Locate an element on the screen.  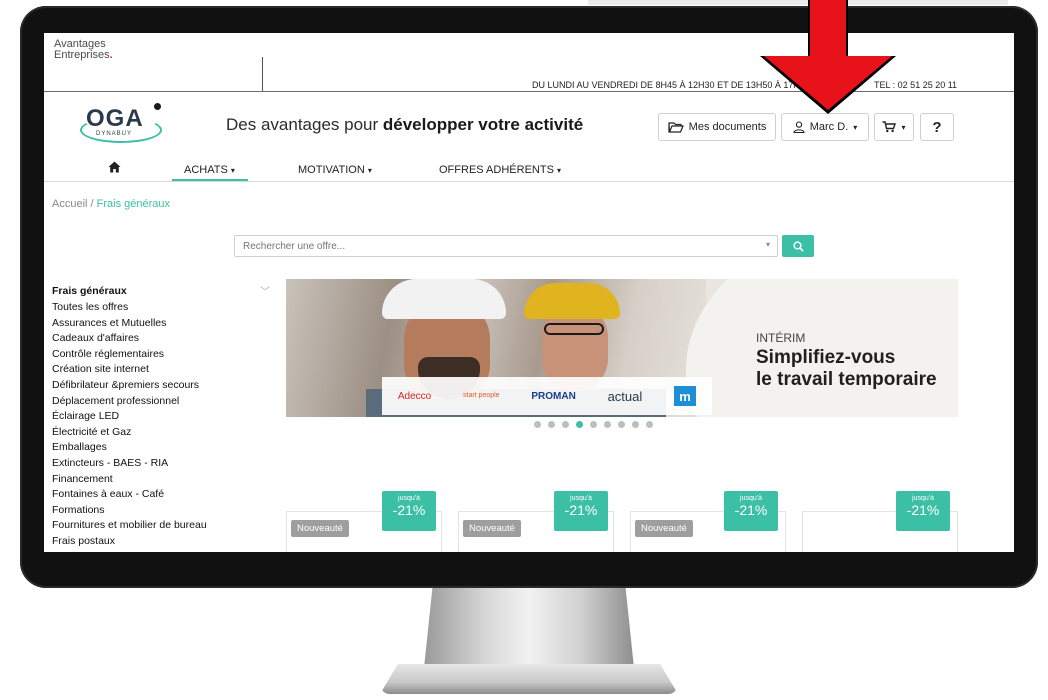
m-logo: m is located at coordinates (685, 396).